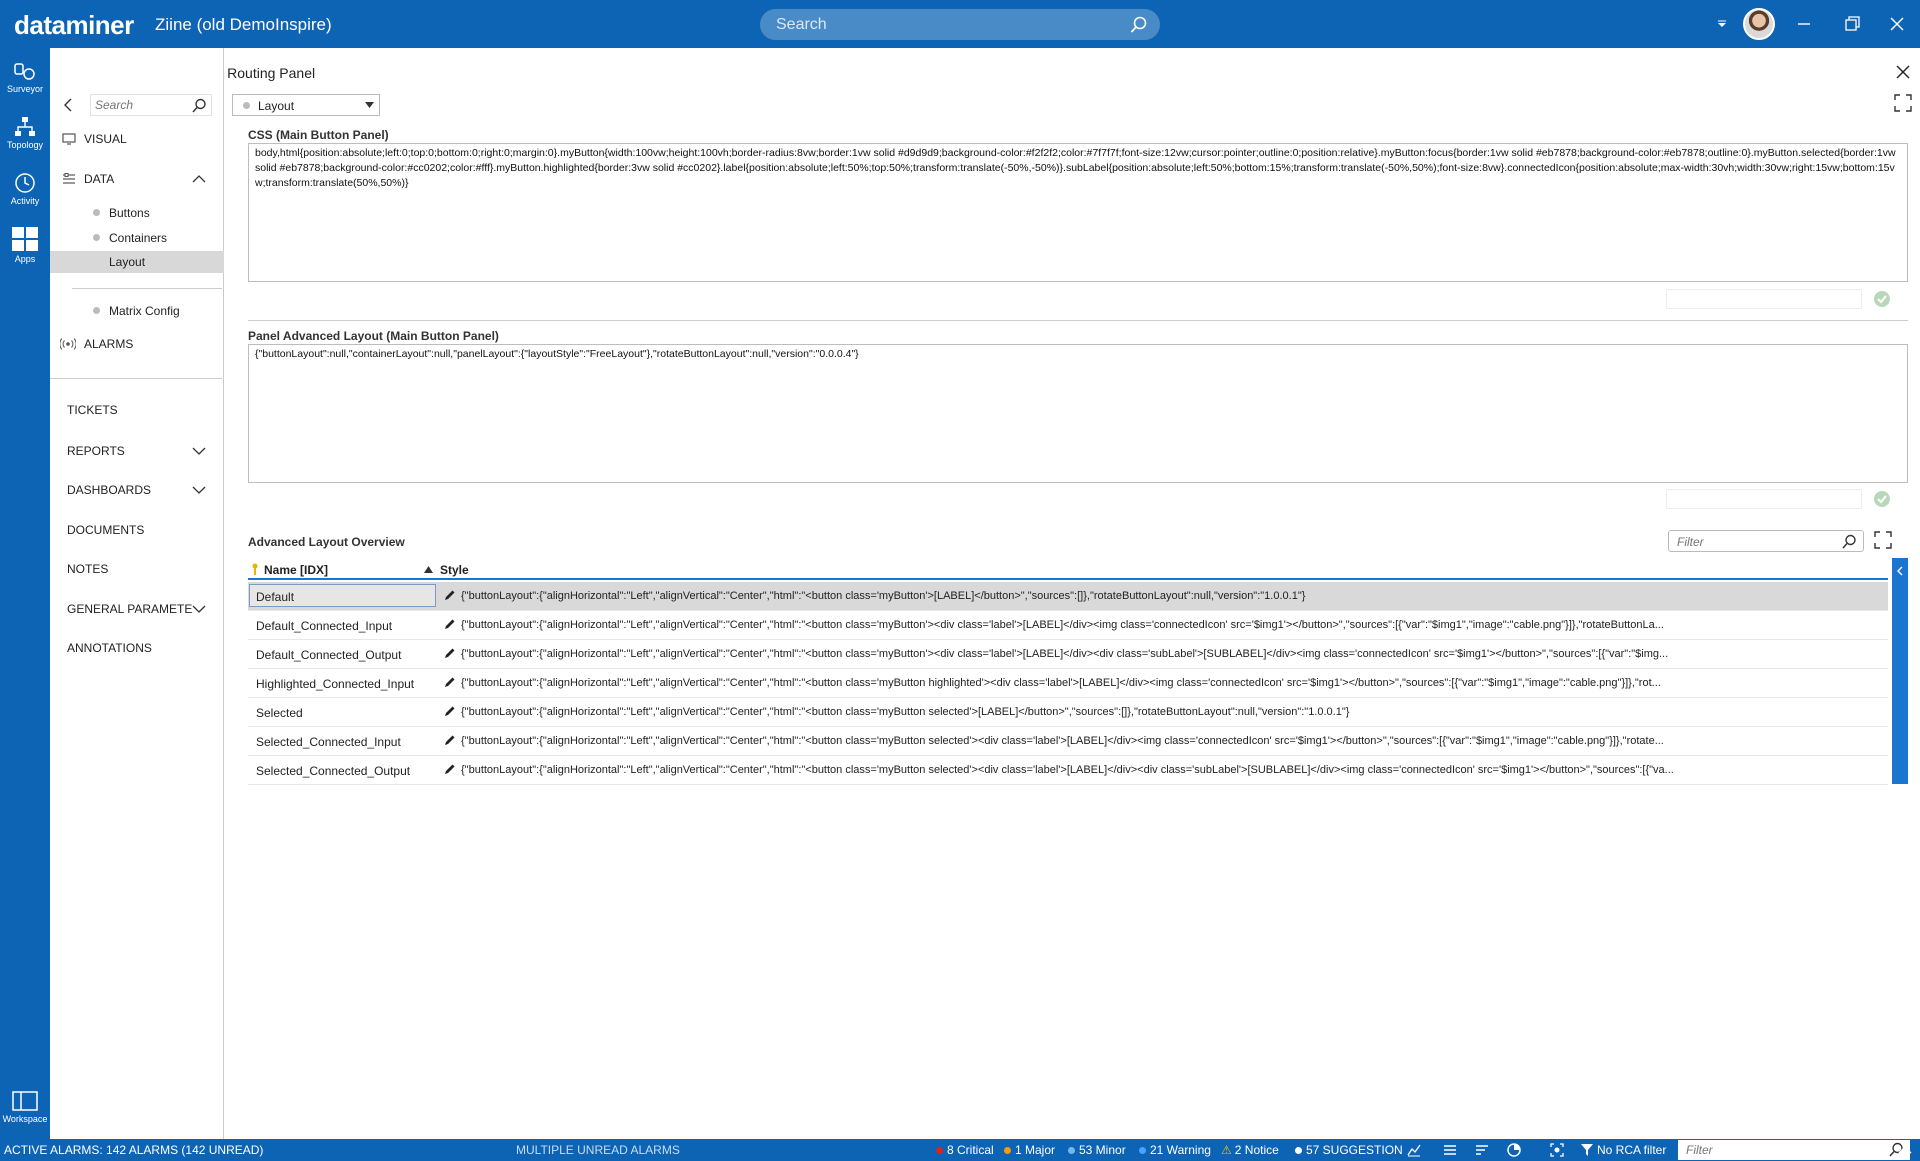 The width and height of the screenshot is (1920, 1161). Describe the element at coordinates (1764, 299) in the screenshot. I see `css-status-field` at that location.